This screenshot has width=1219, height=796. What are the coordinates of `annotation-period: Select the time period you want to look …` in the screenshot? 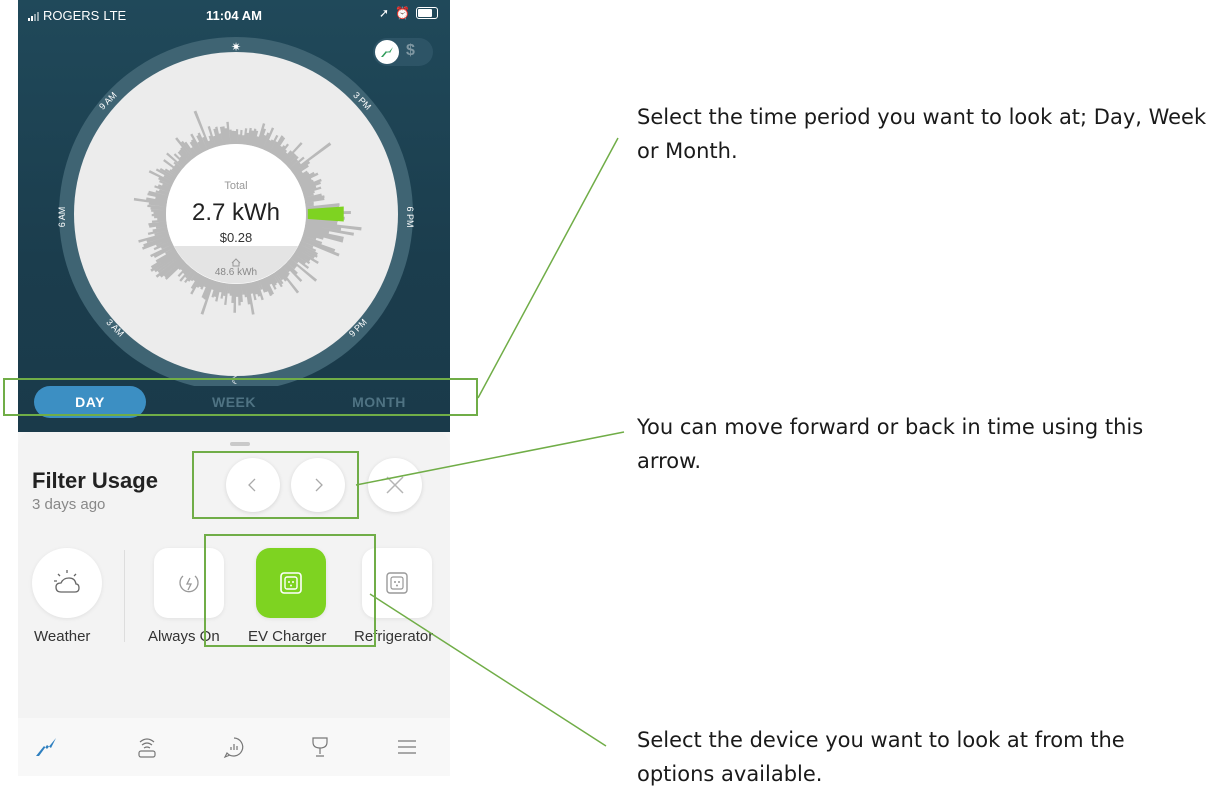 It's located at (922, 134).